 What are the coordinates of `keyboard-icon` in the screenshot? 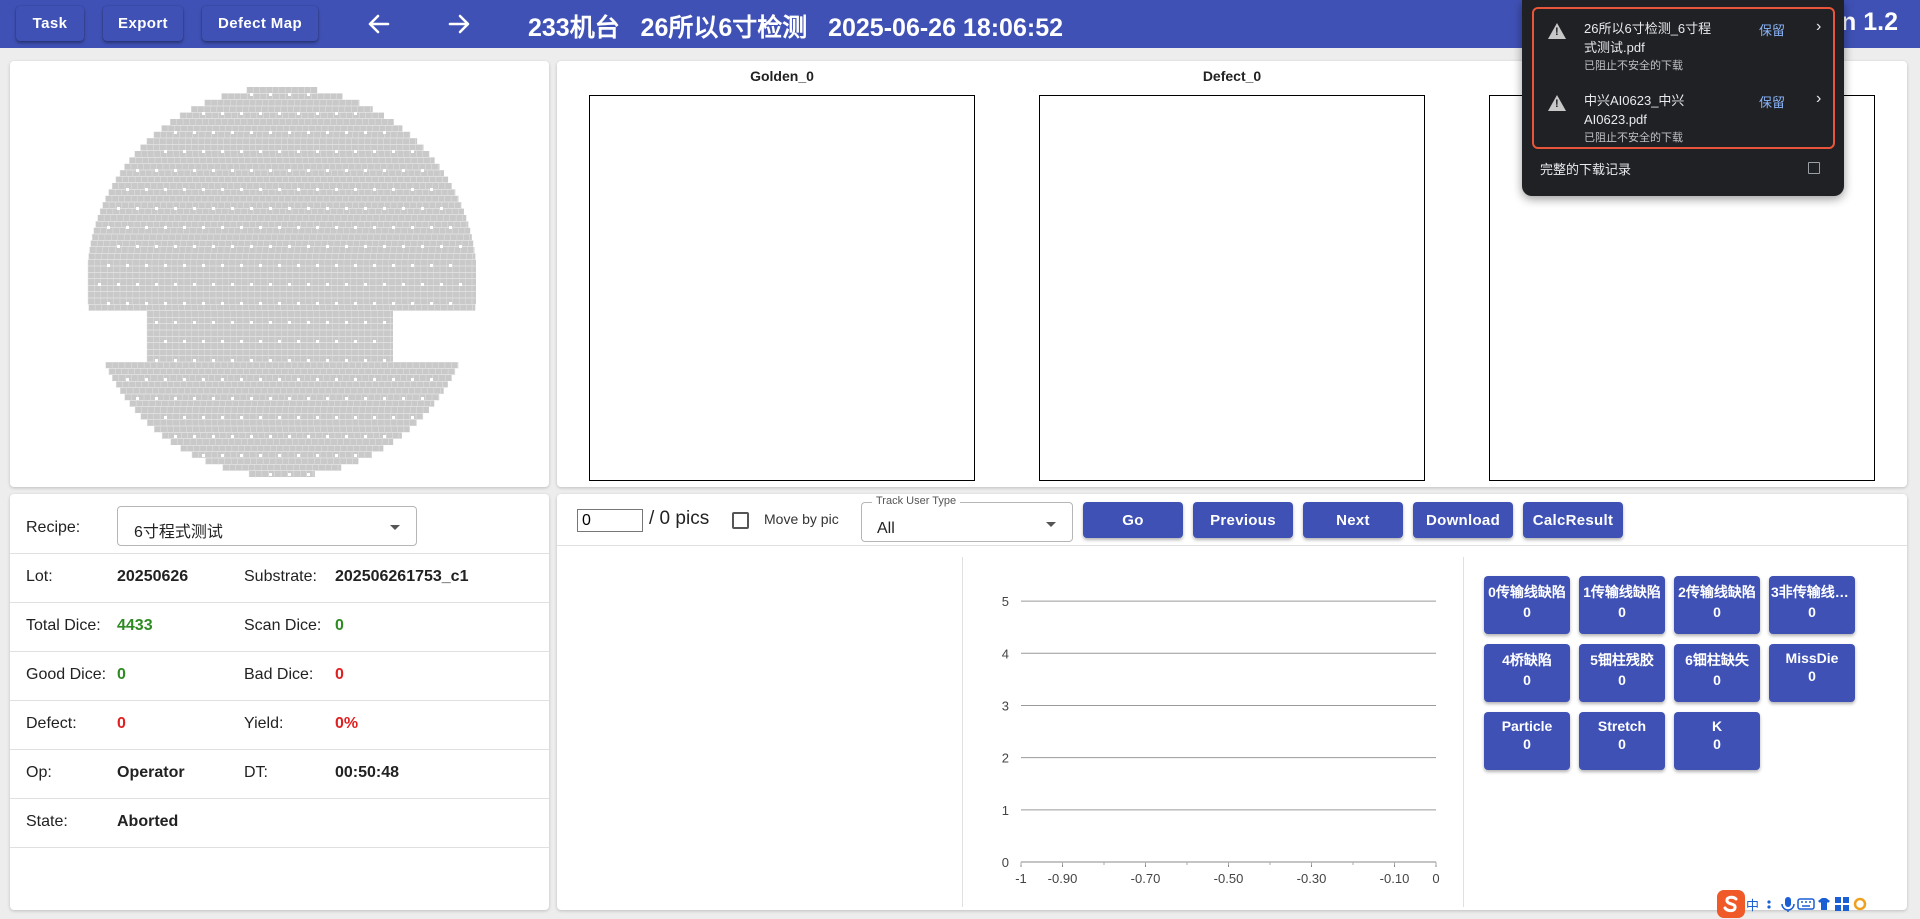 It's located at (1806, 904).